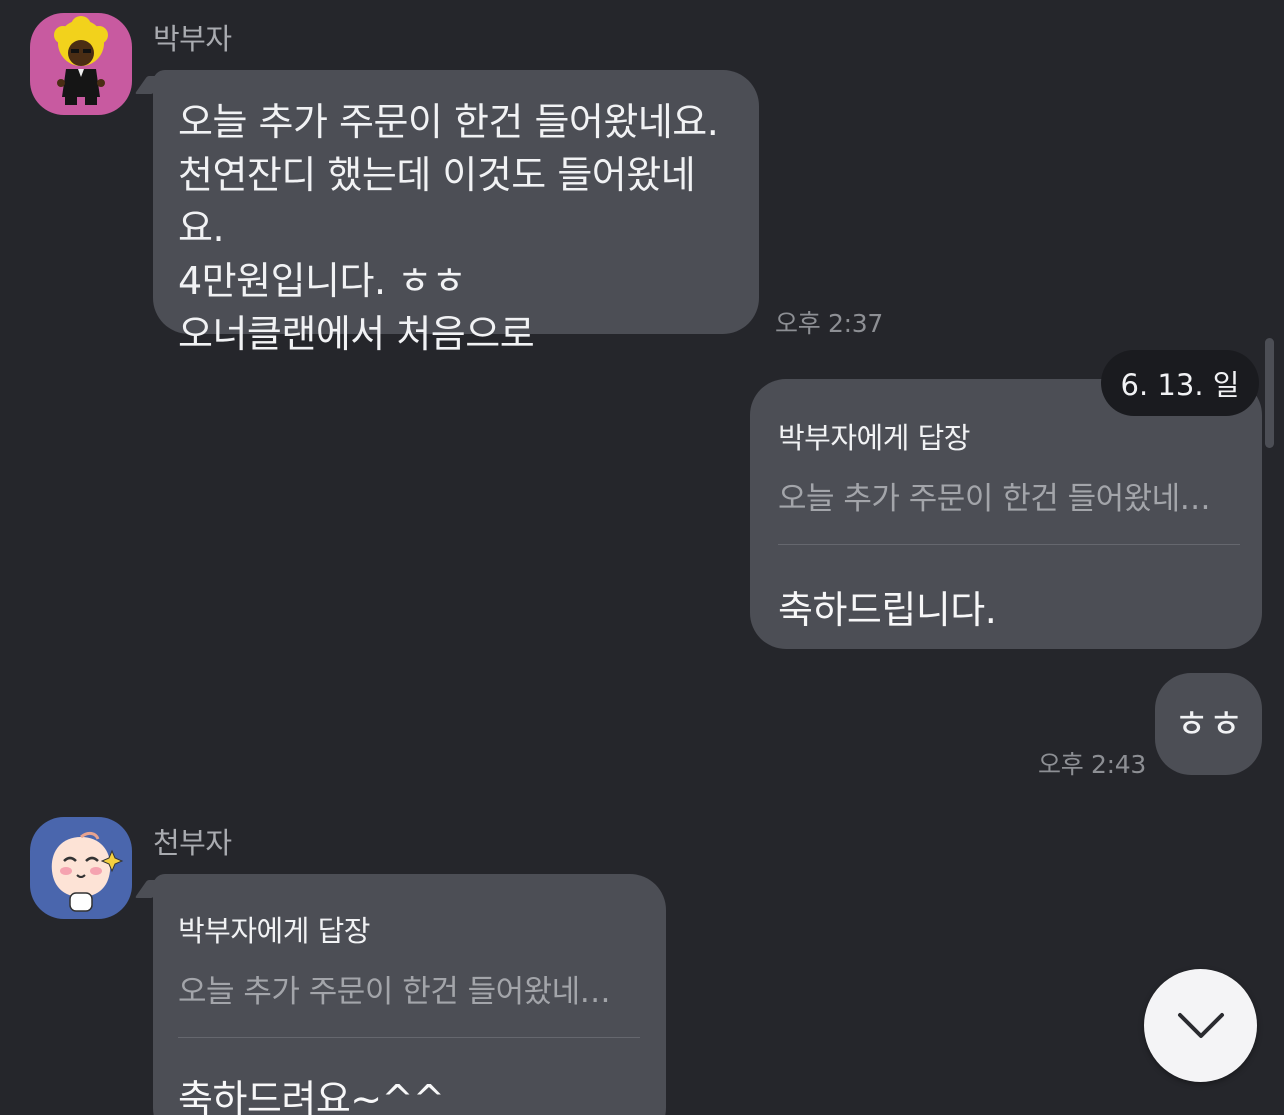 The image size is (1284, 1115). Describe the element at coordinates (829, 323) in the screenshot. I see `message-time-1: 오후 2:37` at that location.